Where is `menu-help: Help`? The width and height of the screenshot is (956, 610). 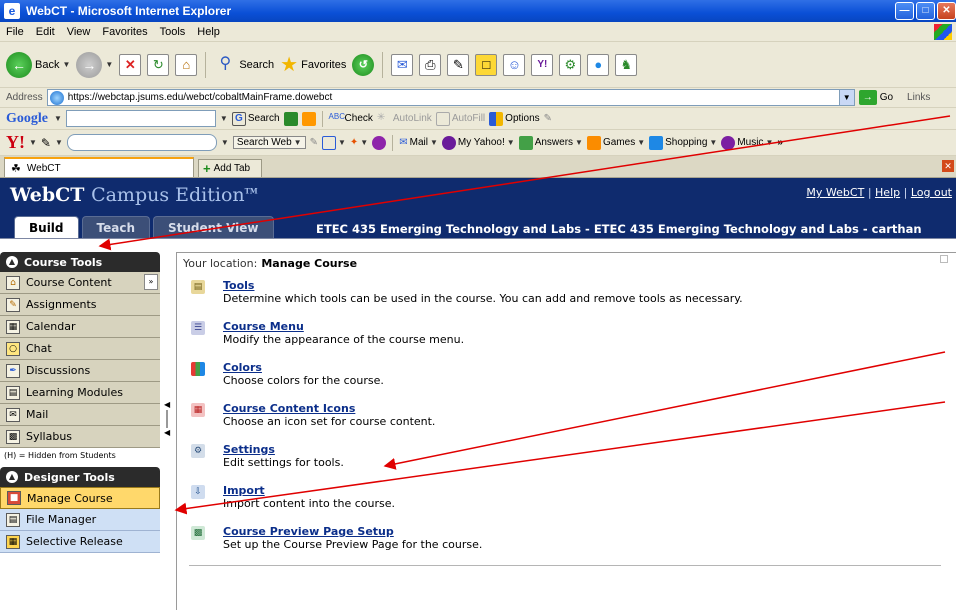
menu-help: Help is located at coordinates (208, 32).